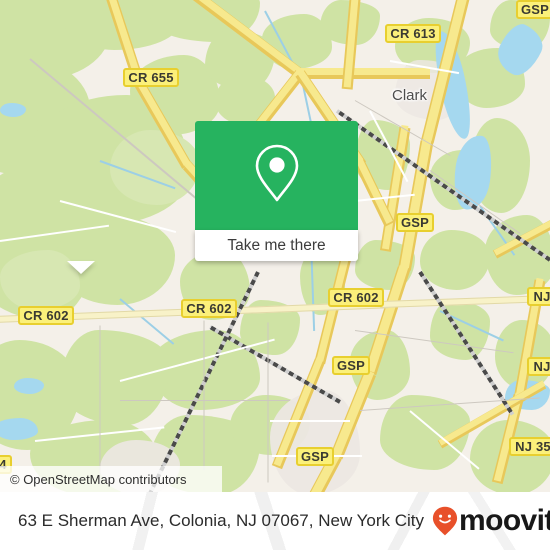 The height and width of the screenshot is (550, 550). What do you see at coordinates (504, 520) in the screenshot?
I see `moovit-wordmark: moovit` at bounding box center [504, 520].